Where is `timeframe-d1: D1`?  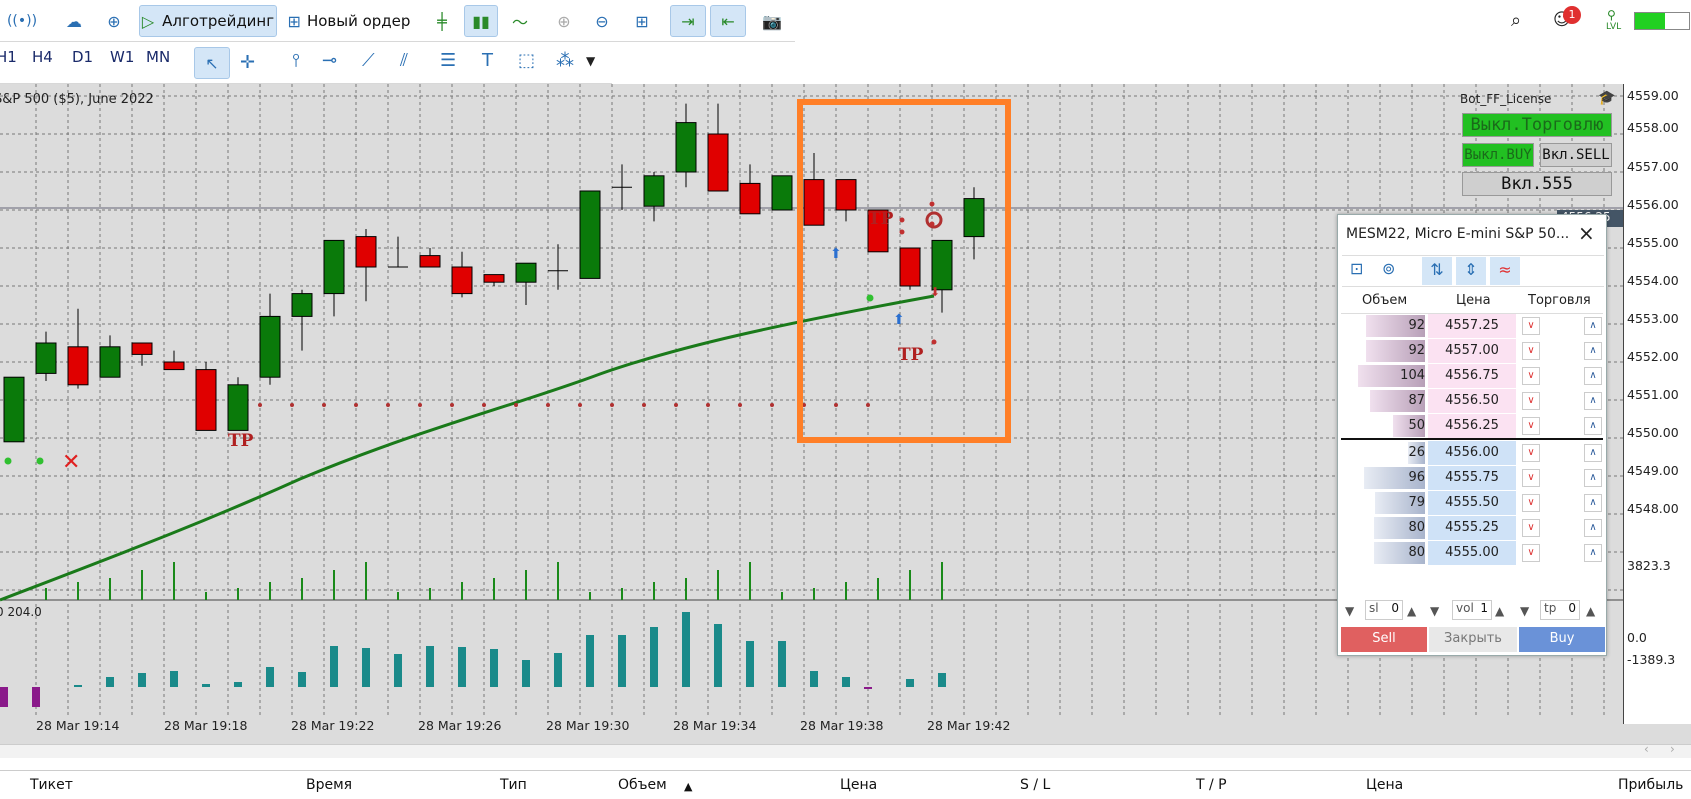
timeframe-d1: D1 is located at coordinates (82, 57).